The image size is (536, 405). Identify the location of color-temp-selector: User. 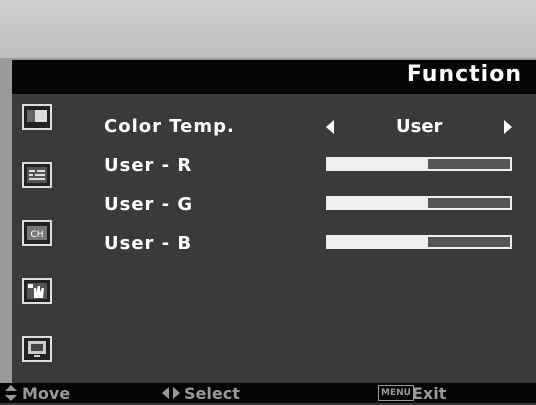
(419, 128).